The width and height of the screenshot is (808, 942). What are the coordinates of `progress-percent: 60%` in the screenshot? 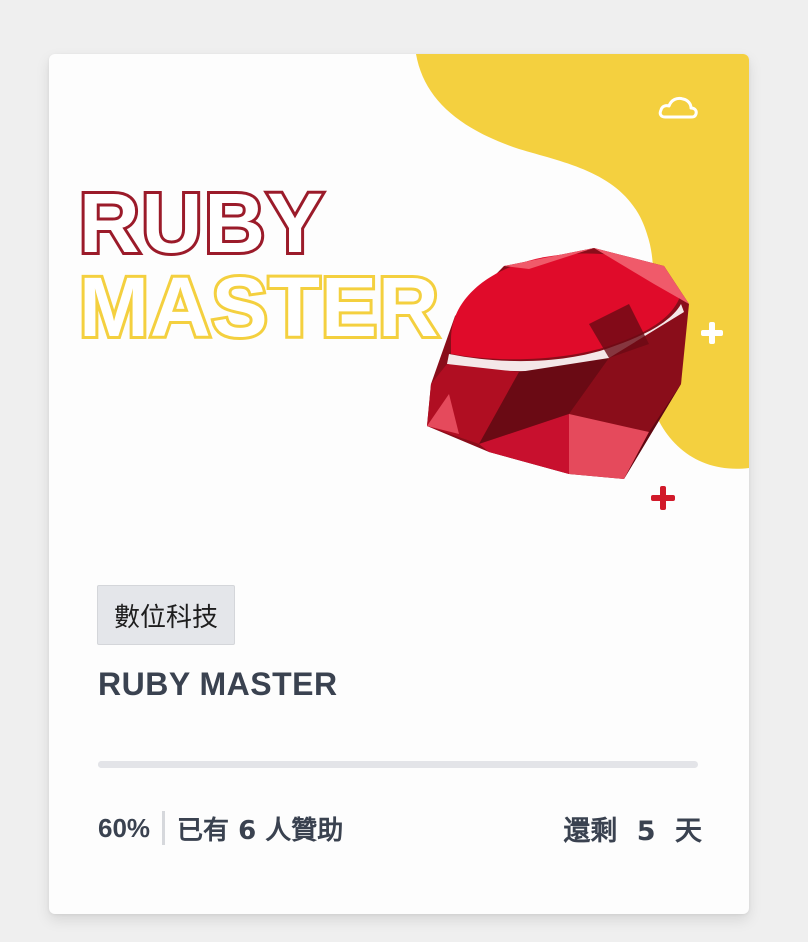 It's located at (124, 827).